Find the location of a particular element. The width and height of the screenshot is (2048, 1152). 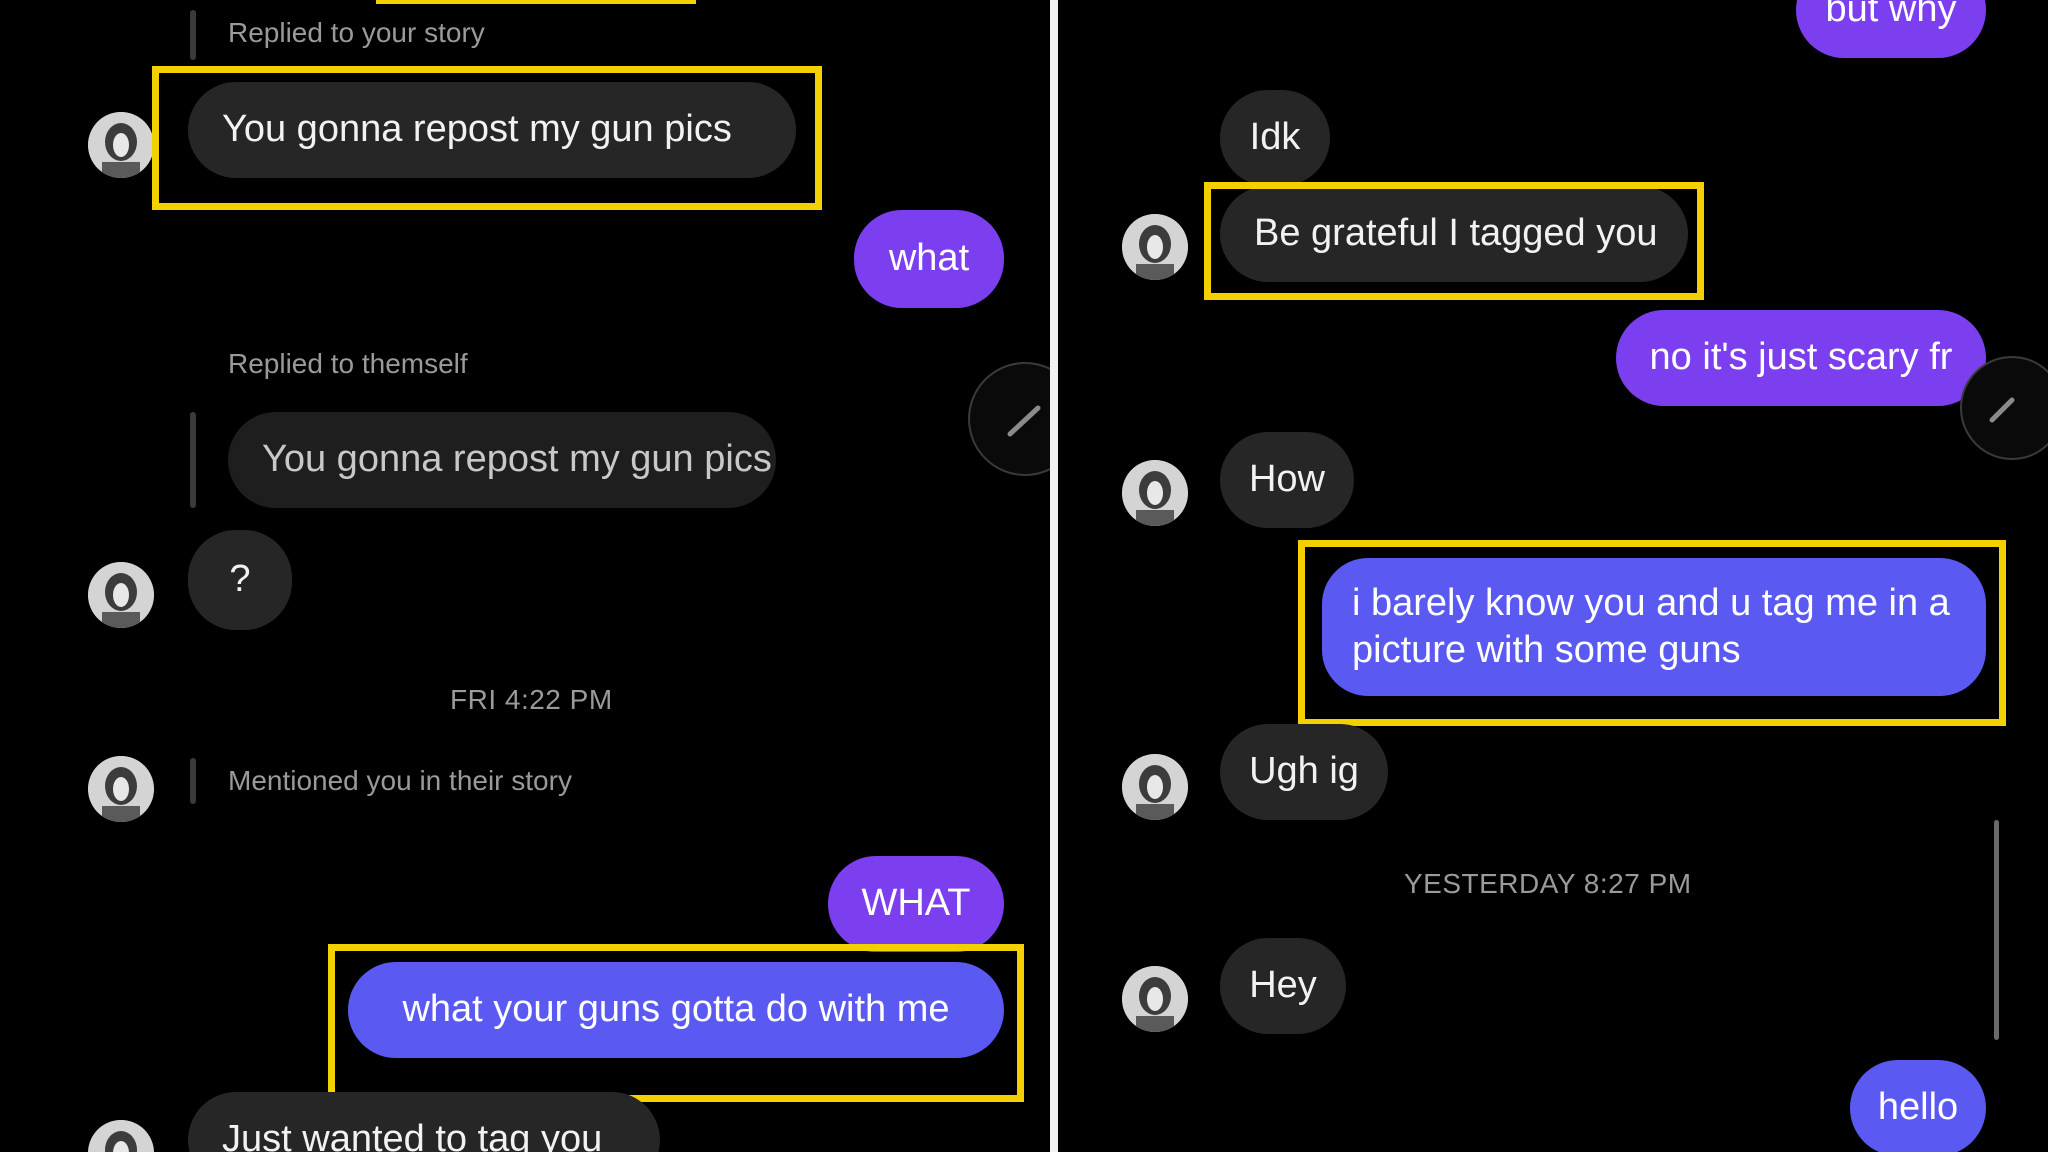

outgoing-message: WHAT is located at coordinates (916, 904).